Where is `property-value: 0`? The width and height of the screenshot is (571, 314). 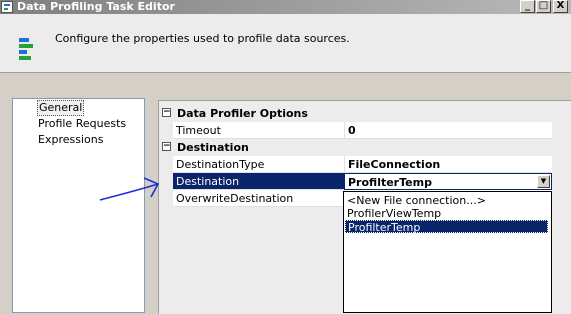 property-value: 0 is located at coordinates (448, 130).